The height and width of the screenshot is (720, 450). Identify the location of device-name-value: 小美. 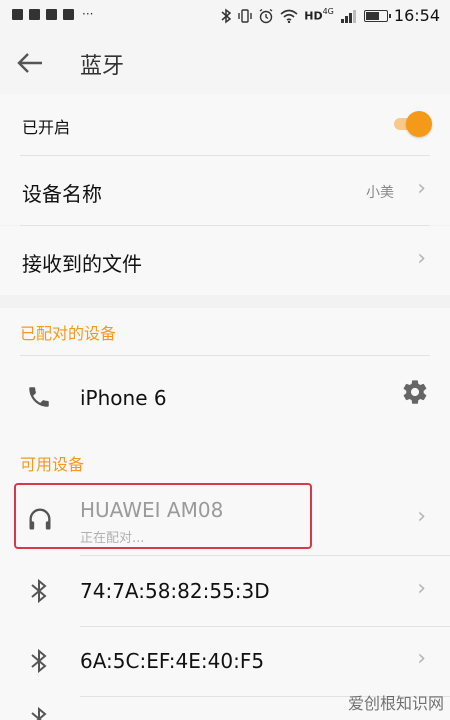
(380, 193).